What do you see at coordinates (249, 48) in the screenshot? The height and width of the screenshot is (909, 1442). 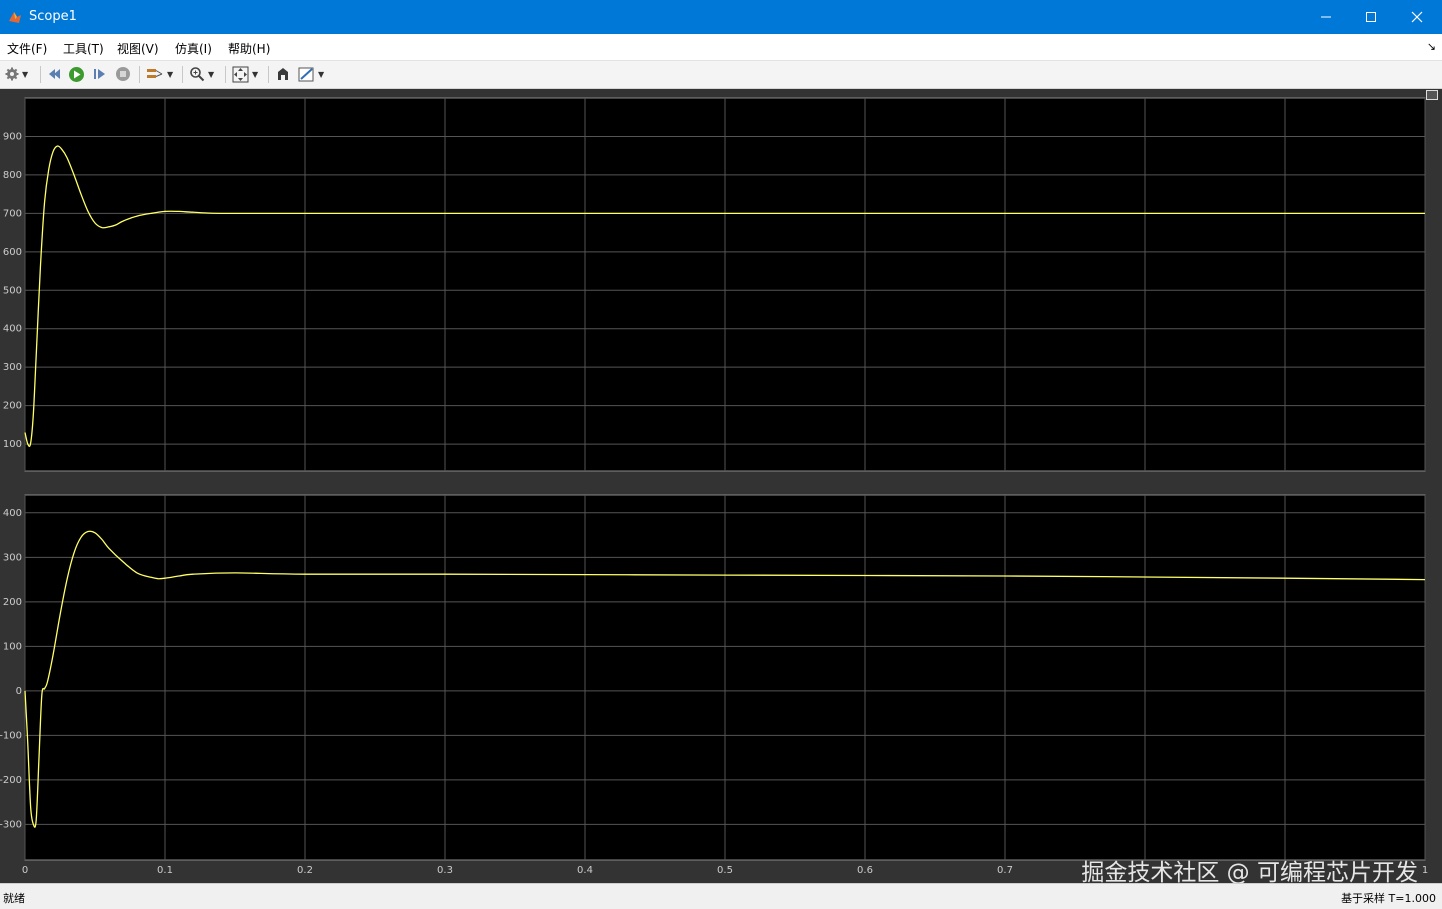 I see `menu-help: 帮助(H)` at bounding box center [249, 48].